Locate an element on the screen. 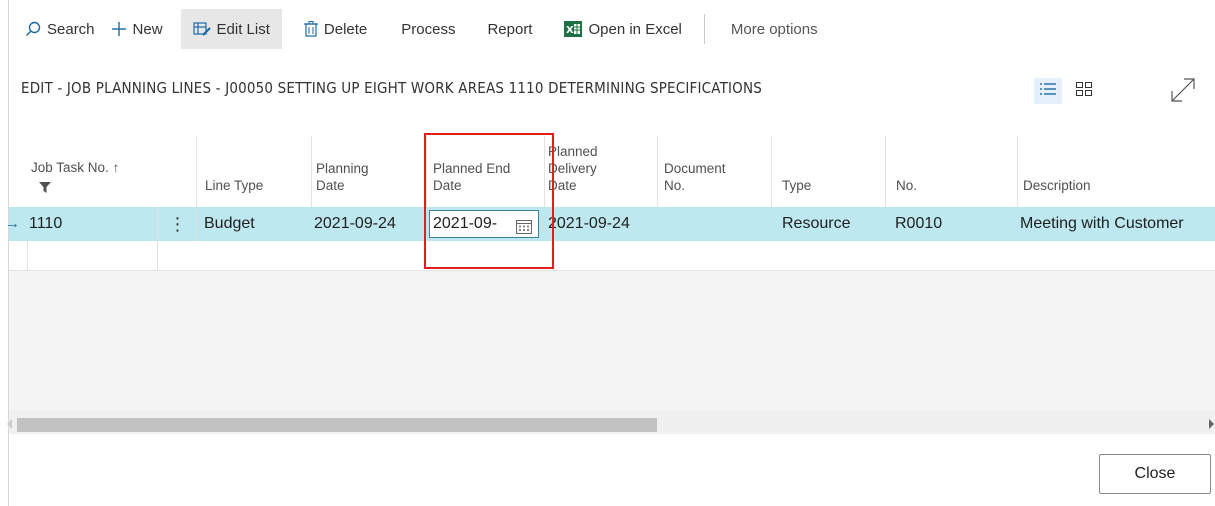 Image resolution: width=1215 pixels, height=506 pixels. delete-button: Delete is located at coordinates (335, 29).